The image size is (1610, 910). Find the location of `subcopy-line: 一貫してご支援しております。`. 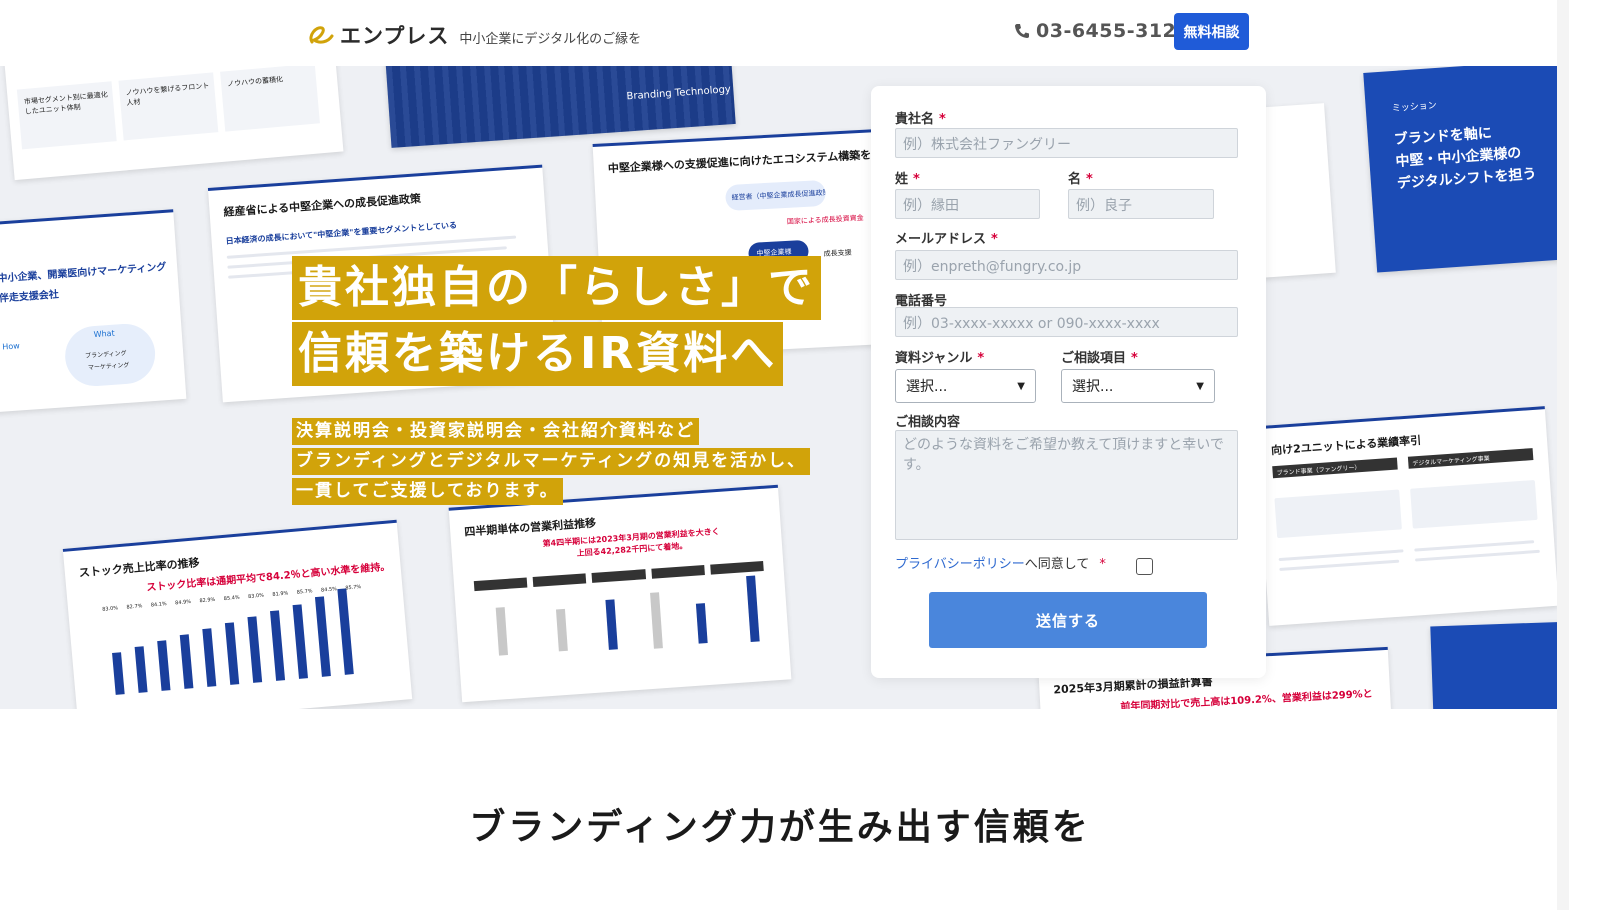

subcopy-line: 一貫してご支援しております。 is located at coordinates (427, 491).